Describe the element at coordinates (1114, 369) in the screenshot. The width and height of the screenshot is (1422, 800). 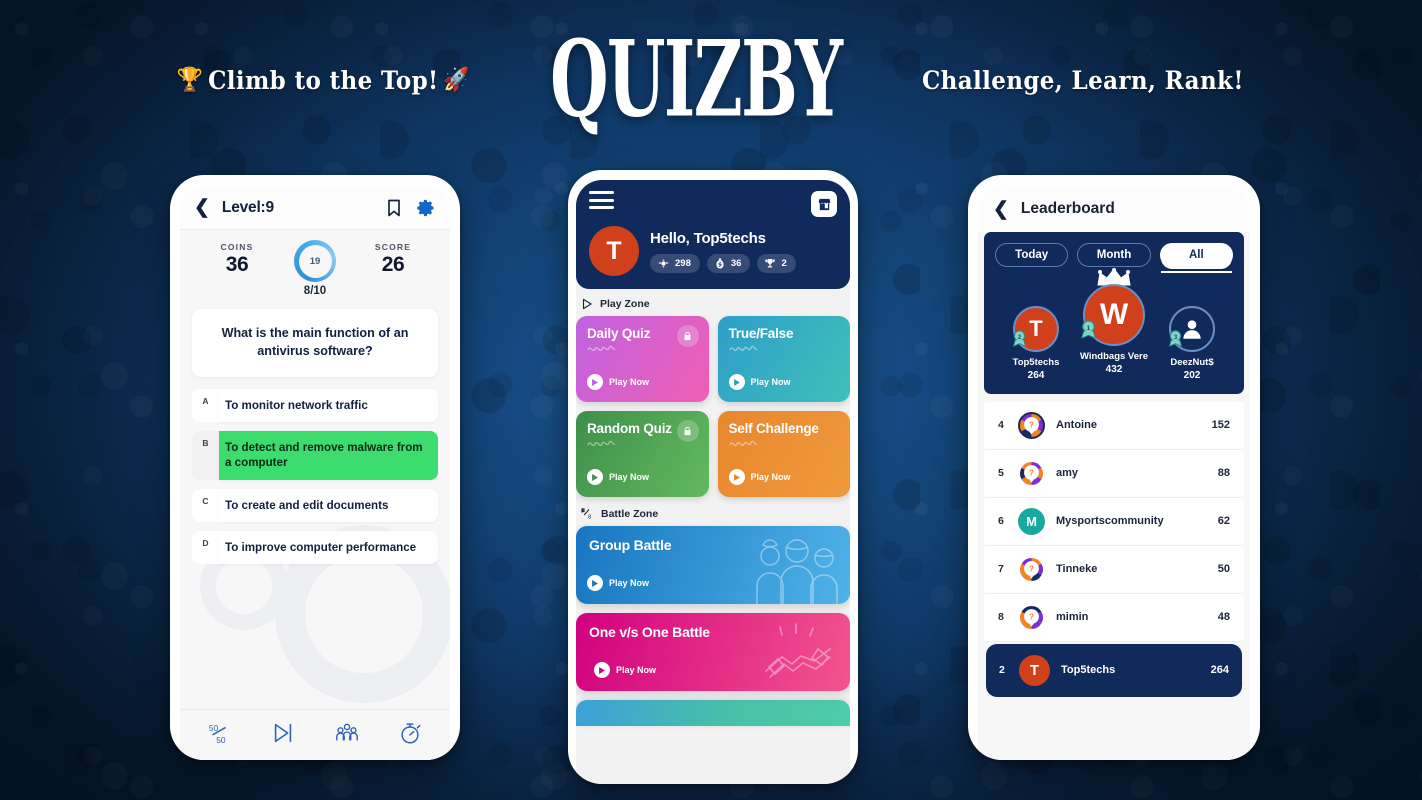
I see `podium-score: 432` at that location.